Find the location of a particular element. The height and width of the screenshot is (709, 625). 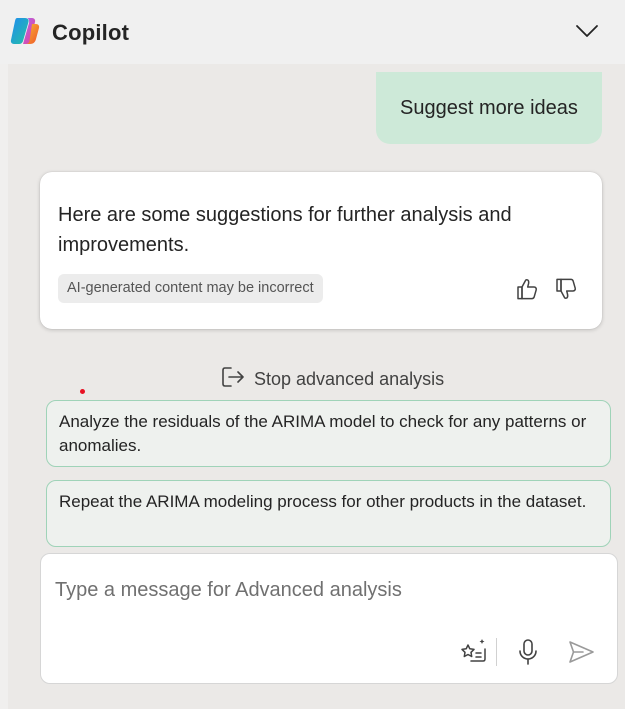

stop-advanced-analysis-label: Stop advanced analysis is located at coordinates (349, 378).